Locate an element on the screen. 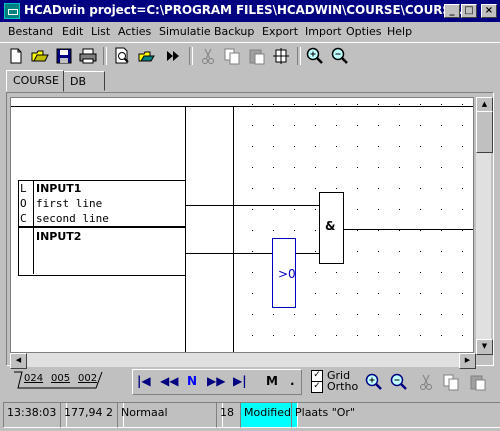 This screenshot has width=500, height=431. sheet-tab-024: 024 is located at coordinates (33, 381).